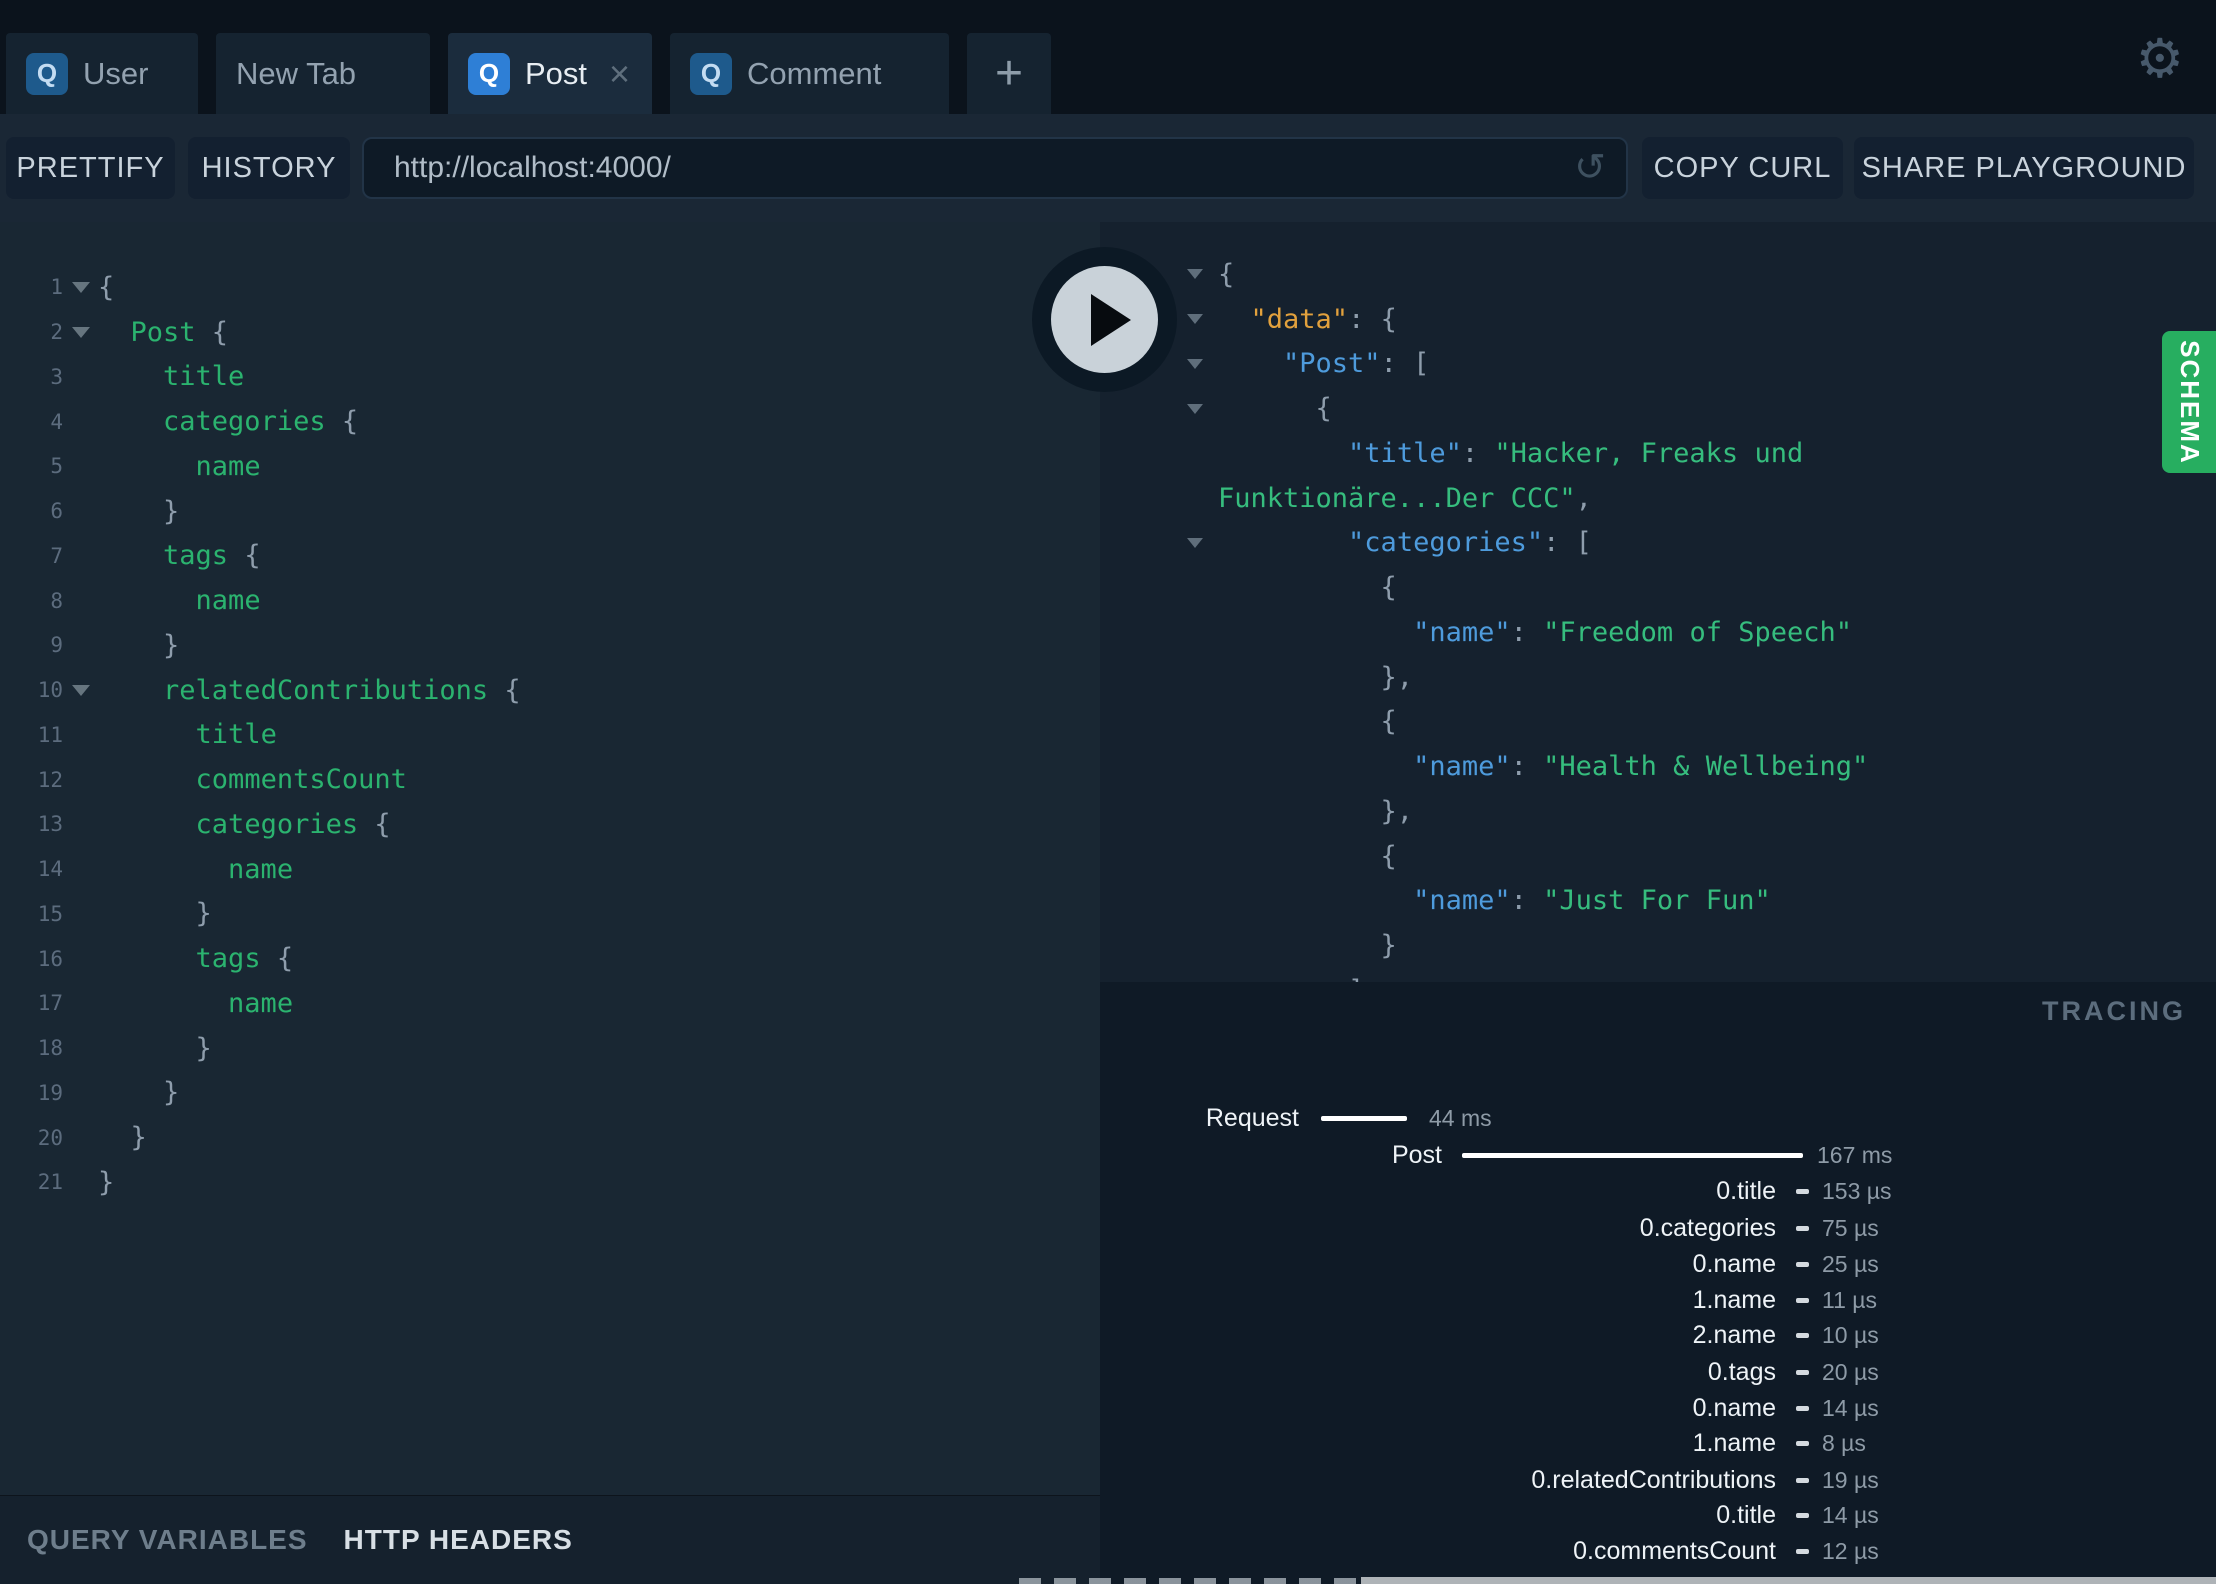 Image resolution: width=2216 pixels, height=1584 pixels. Describe the element at coordinates (809, 73) in the screenshot. I see `tab-comment: Q Comment` at that location.